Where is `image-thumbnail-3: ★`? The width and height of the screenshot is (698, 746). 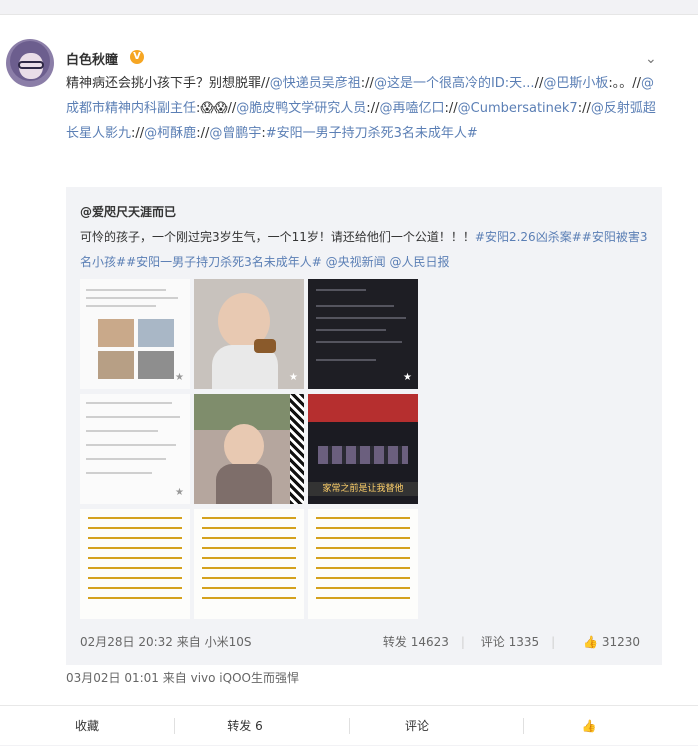 image-thumbnail-3: ★ is located at coordinates (363, 334).